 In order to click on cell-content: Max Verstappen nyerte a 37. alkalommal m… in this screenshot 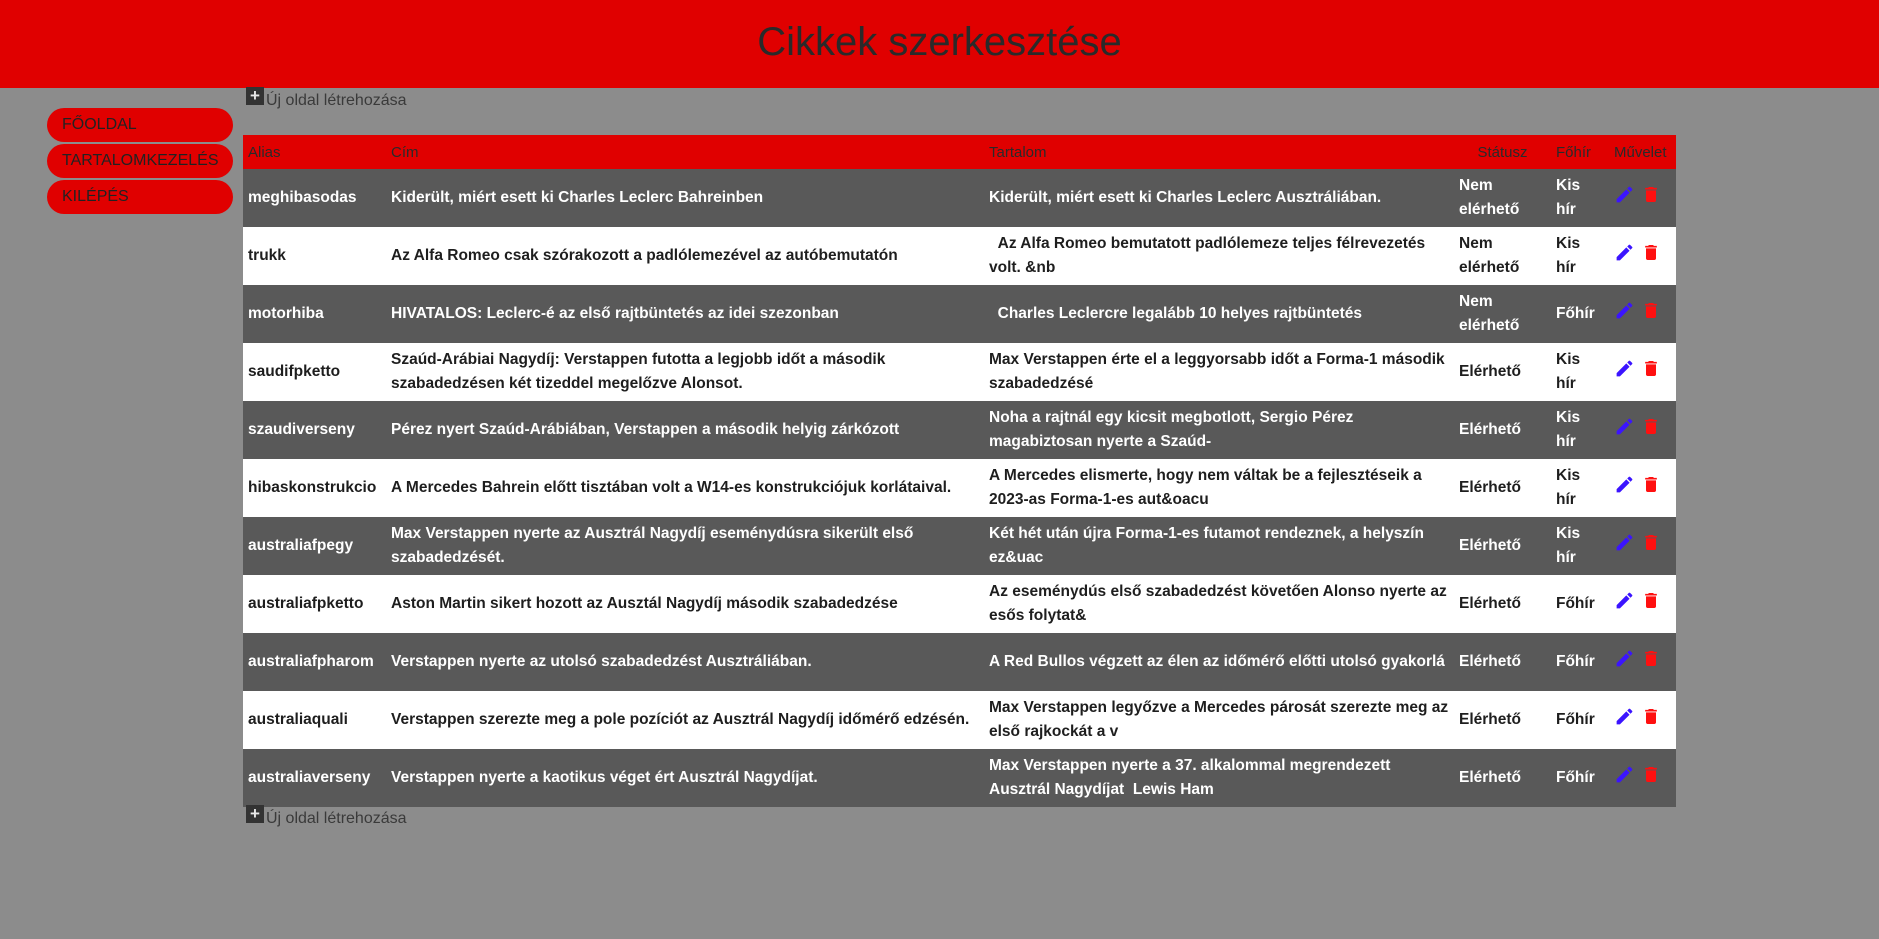, I will do `click(1219, 778)`.